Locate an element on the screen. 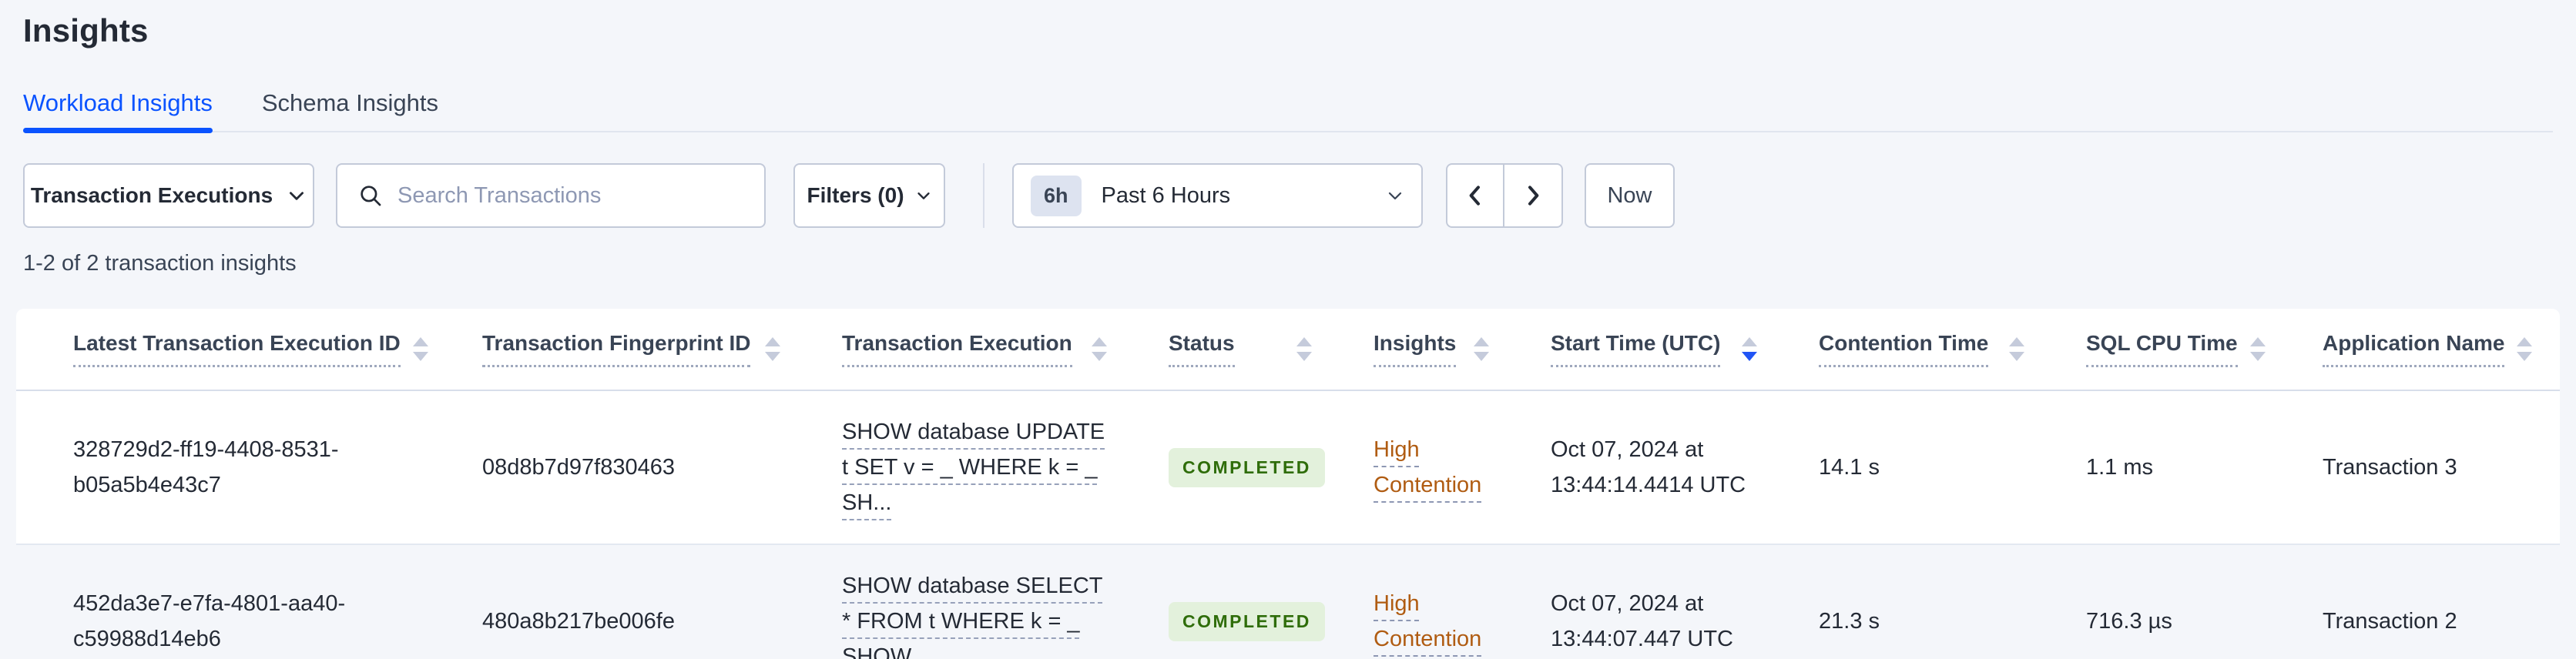 The width and height of the screenshot is (2576, 659). tab-bar: Workload Insights Schema Insights is located at coordinates (1288, 111).